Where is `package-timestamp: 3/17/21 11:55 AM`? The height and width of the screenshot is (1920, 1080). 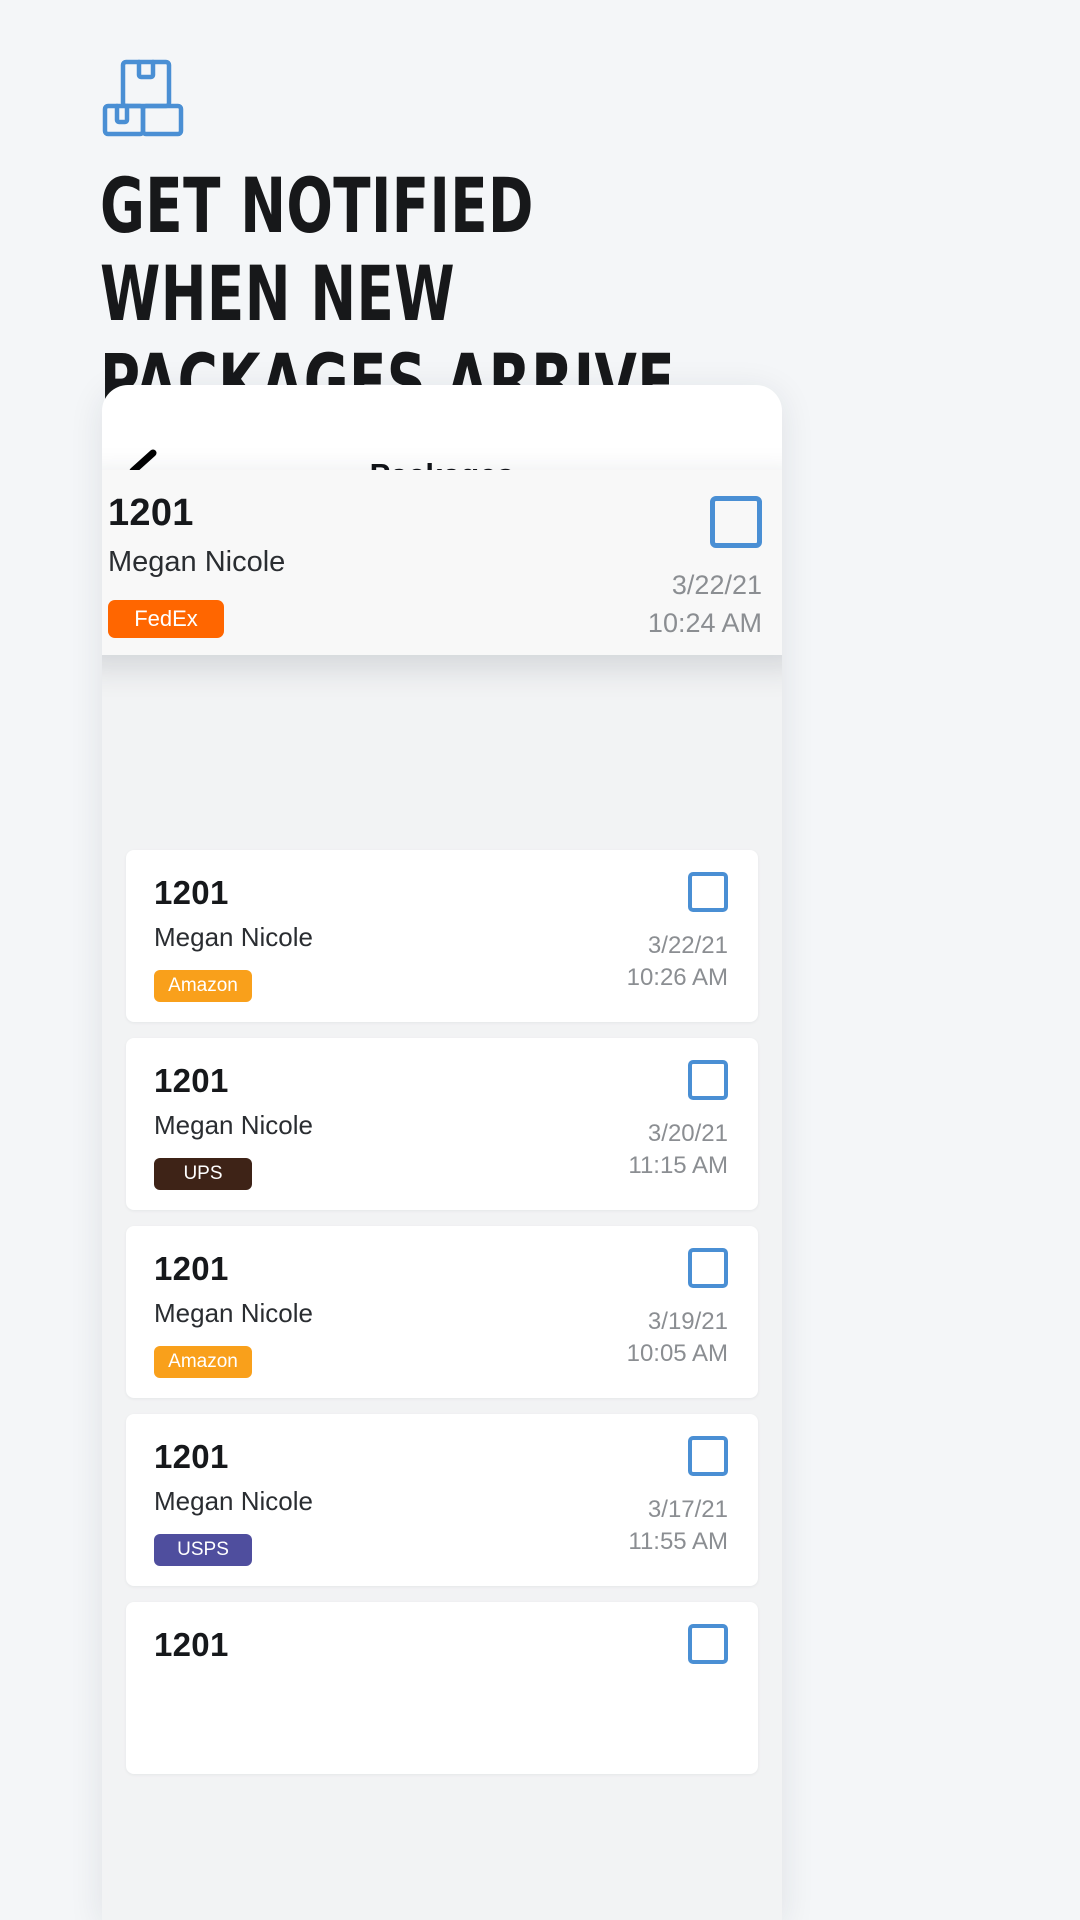
package-timestamp: 3/17/21 11:55 AM is located at coordinates (678, 1526).